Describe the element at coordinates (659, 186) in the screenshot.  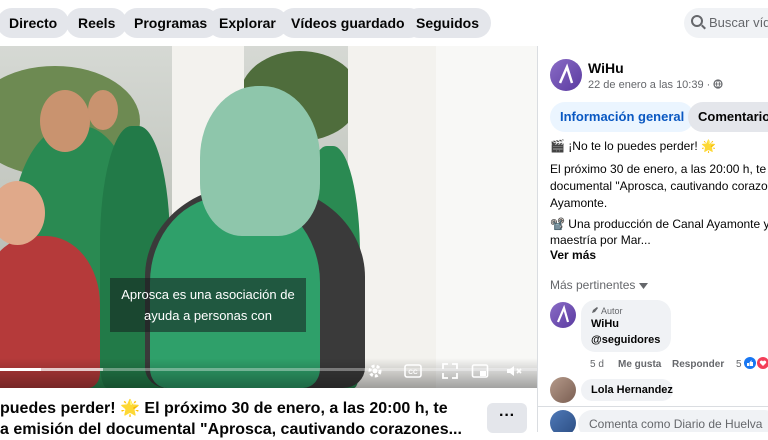
I see `description-line: documental "Aprosca, cautivando corazo` at that location.